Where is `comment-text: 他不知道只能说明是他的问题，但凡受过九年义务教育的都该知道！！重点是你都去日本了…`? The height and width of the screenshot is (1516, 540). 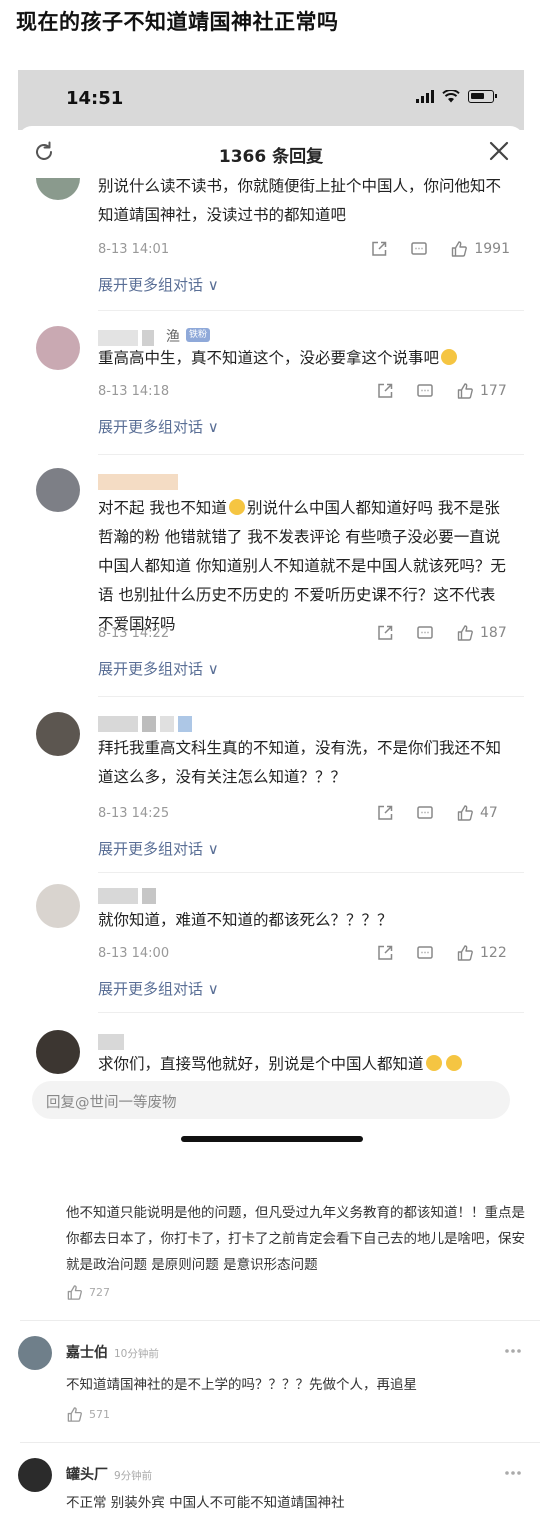 comment-text: 他不知道只能说明是他的问题，但凡受过九年义务教育的都该知道！！重点是你都去日本了… is located at coordinates (295, 1239).